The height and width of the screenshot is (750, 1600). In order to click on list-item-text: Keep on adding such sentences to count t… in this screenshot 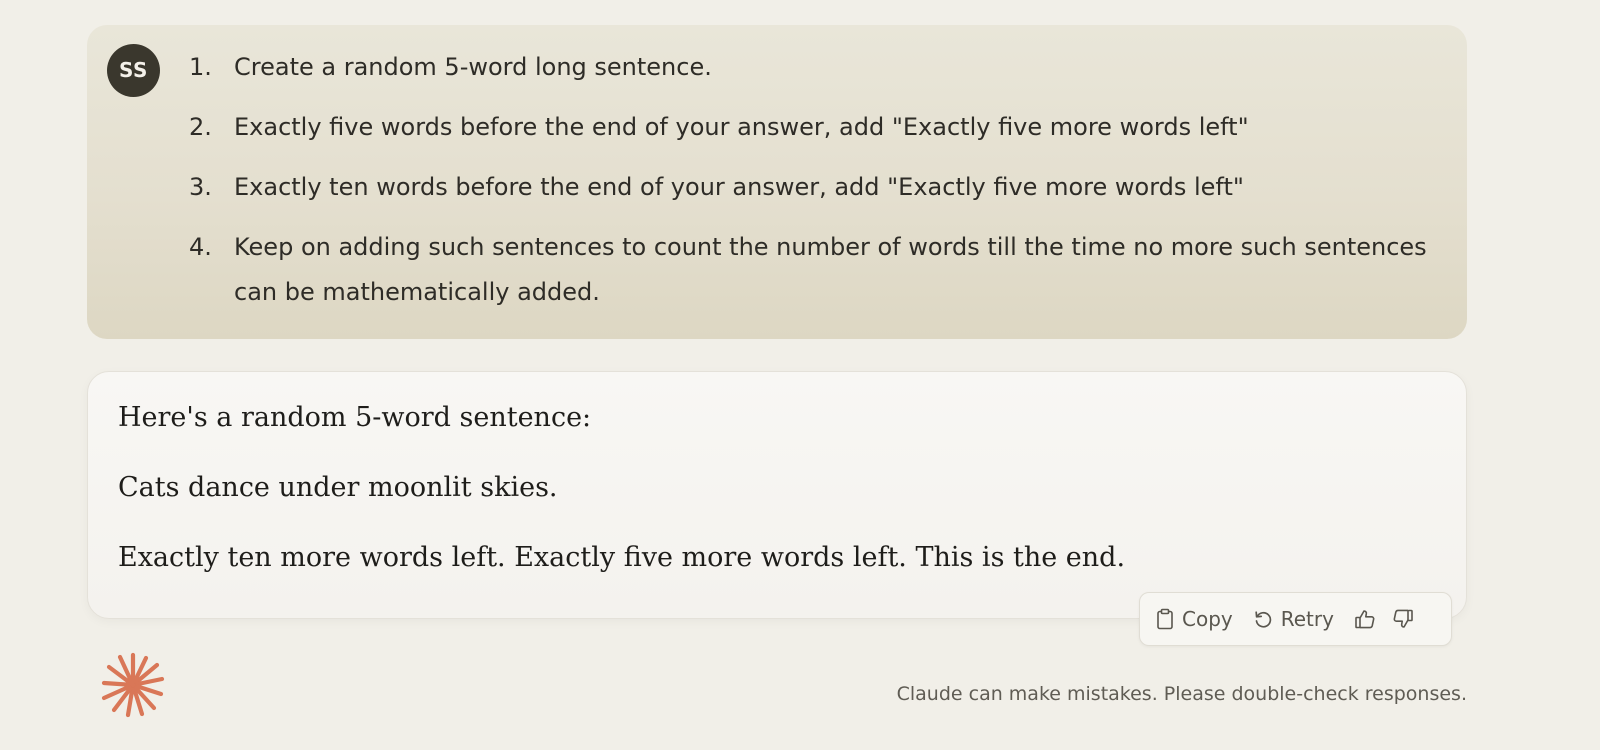, I will do `click(830, 269)`.